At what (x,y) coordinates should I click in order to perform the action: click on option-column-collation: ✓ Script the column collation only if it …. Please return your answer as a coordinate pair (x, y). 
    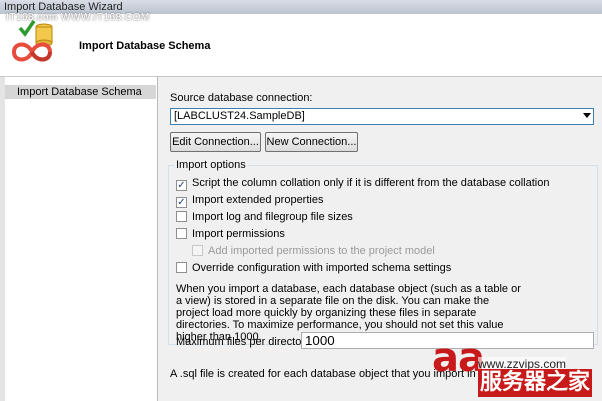
    Looking at the image, I should click on (362, 184).